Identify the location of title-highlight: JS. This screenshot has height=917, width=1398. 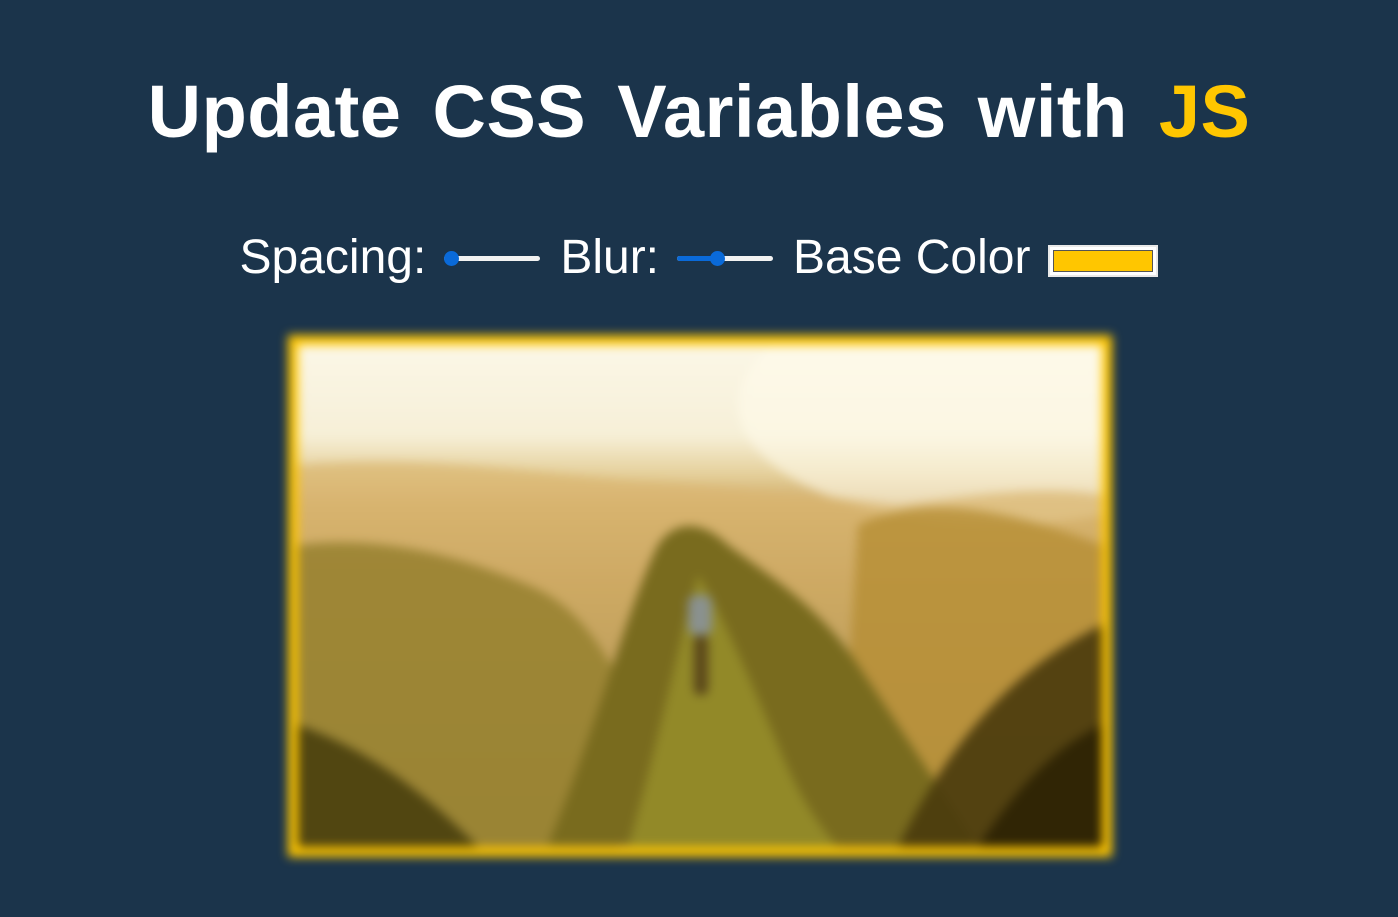
(1204, 111).